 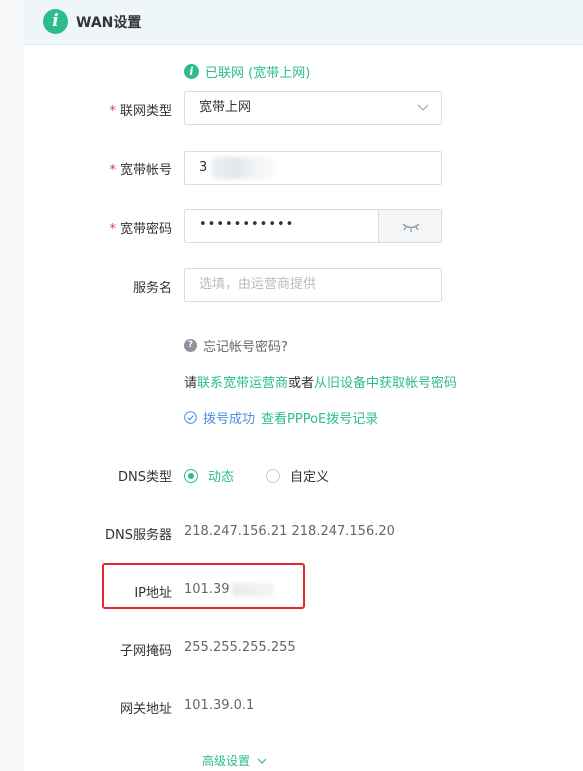 I want to click on service-input: 选填，由运营商提供, so click(x=313, y=285).